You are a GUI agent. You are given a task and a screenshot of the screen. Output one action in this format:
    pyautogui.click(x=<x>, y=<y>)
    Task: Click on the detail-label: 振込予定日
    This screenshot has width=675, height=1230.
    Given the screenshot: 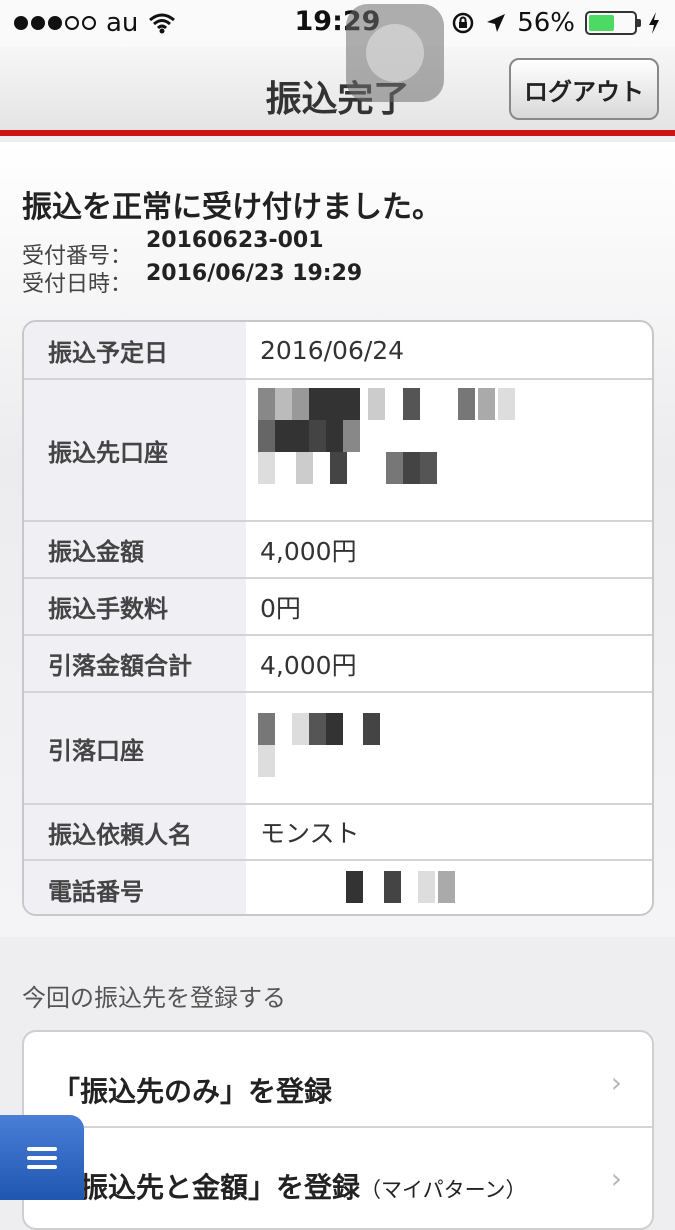 What is the action you would take?
    pyautogui.click(x=135, y=350)
    